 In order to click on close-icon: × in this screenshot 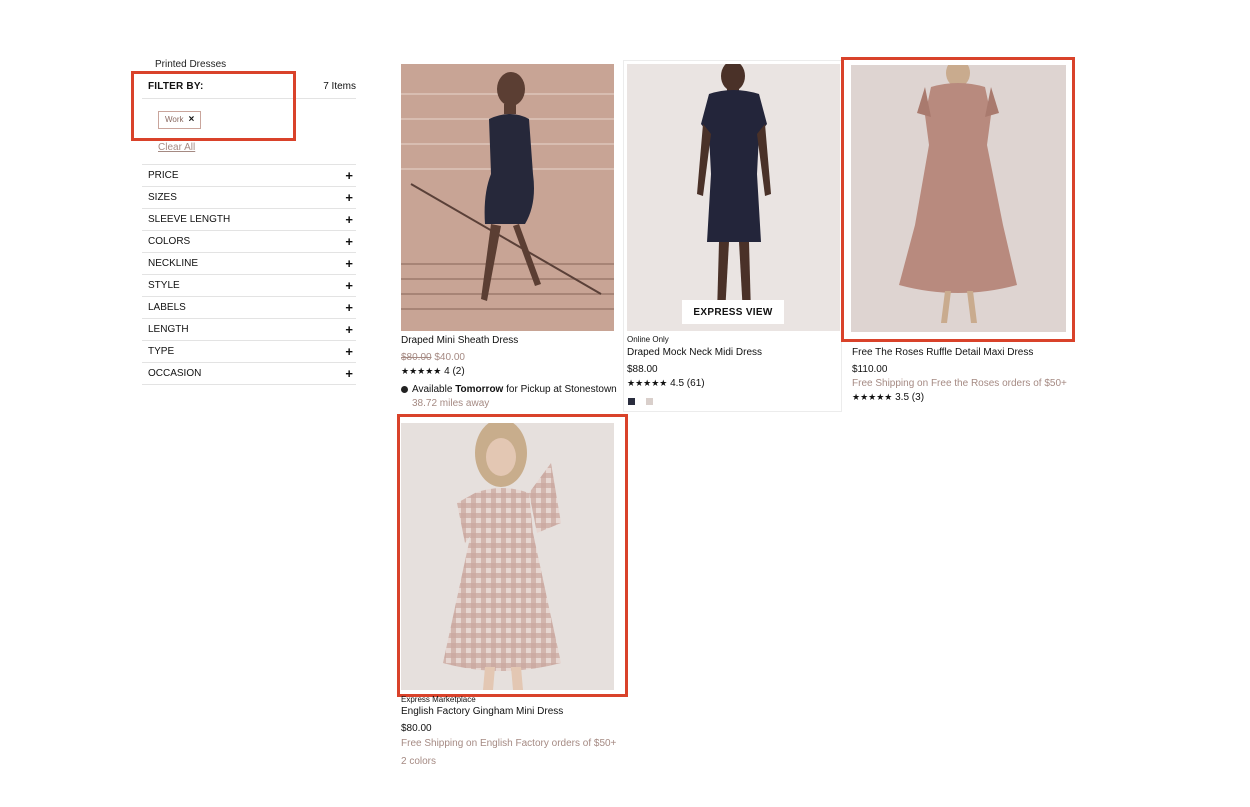, I will do `click(192, 120)`.